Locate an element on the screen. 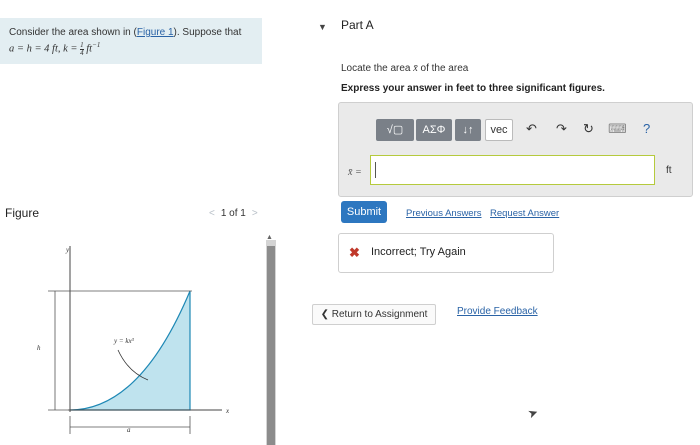 This screenshot has width=700, height=445. figure-link: Figure 1 is located at coordinates (155, 32).